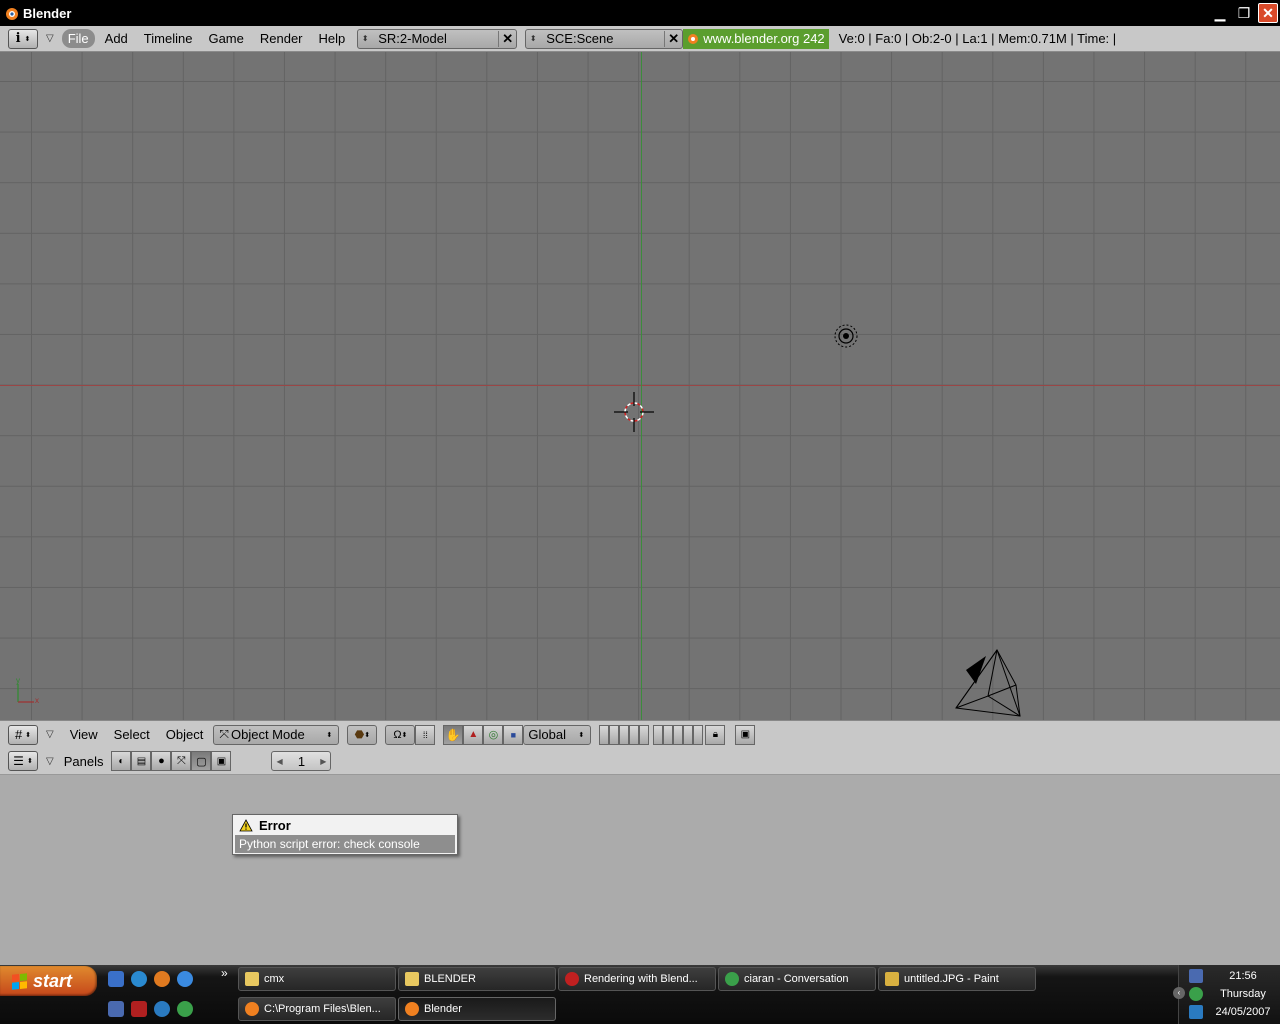 The width and height of the screenshot is (1280, 1024). What do you see at coordinates (23, 38) in the screenshot?
I see `window-type-button: i ⬍` at bounding box center [23, 38].